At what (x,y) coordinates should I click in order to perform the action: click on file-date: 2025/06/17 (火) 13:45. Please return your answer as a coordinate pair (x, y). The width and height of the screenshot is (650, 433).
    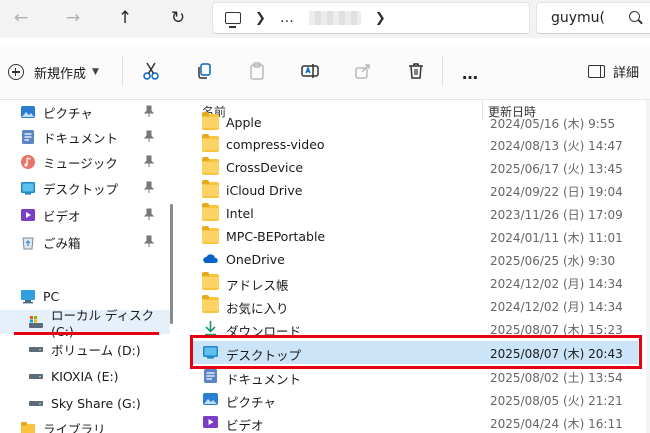
    Looking at the image, I should click on (556, 169).